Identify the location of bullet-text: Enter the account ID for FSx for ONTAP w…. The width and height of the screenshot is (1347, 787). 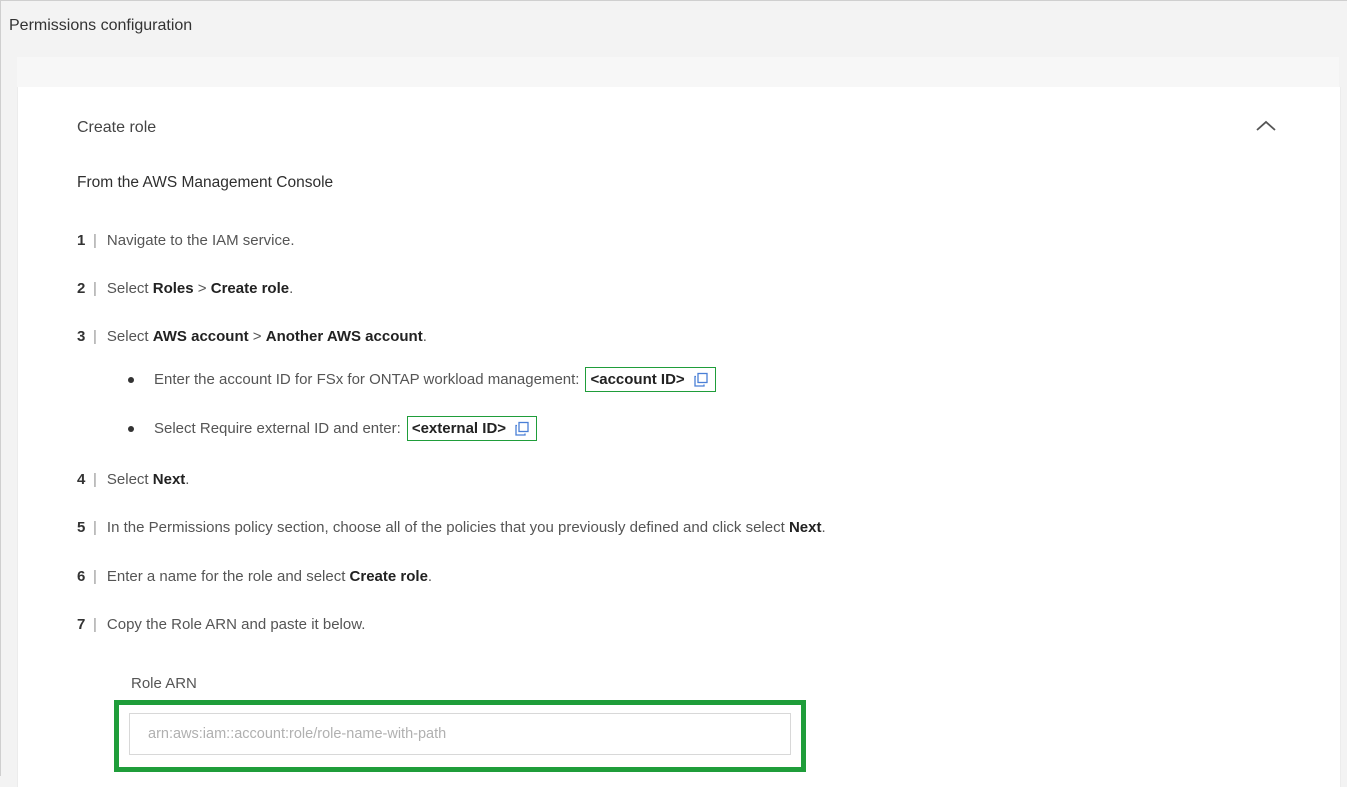
(367, 379).